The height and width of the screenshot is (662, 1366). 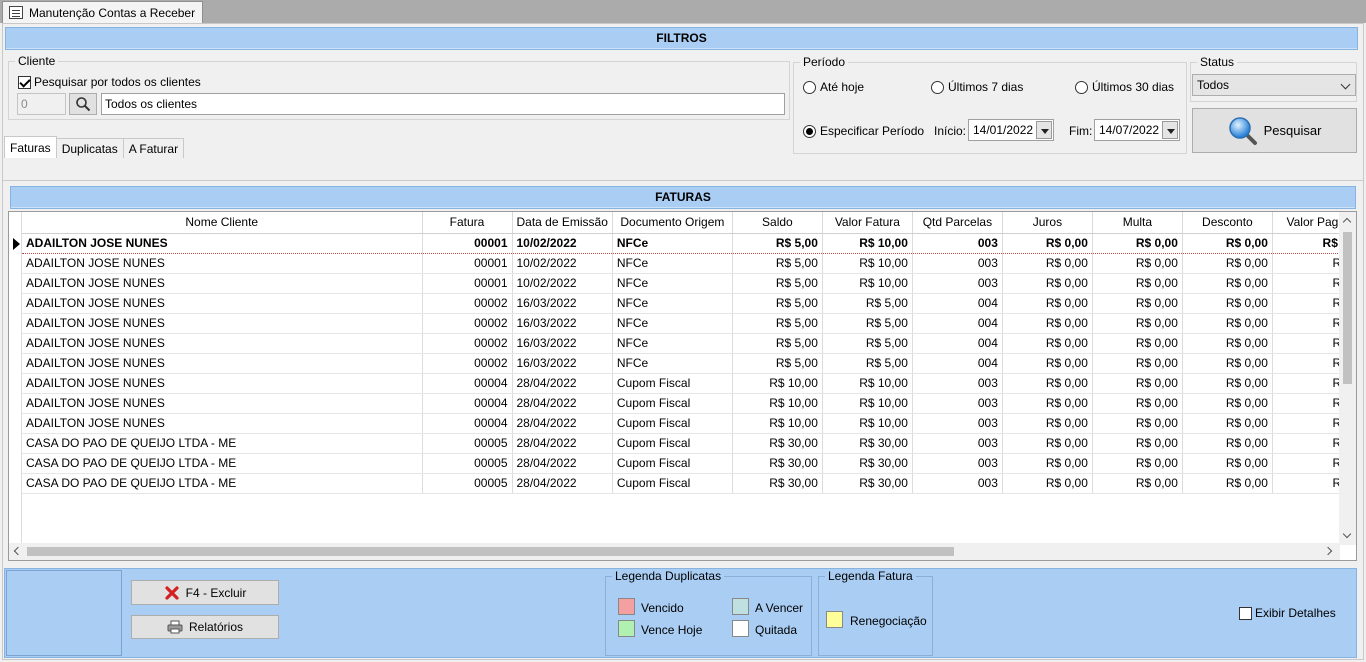 I want to click on scroll-right-icon, so click(x=1328, y=551).